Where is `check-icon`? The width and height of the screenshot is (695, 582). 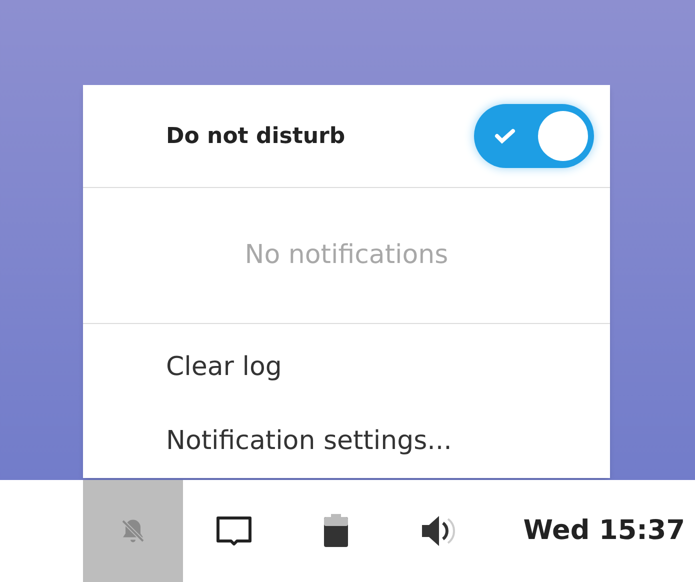 check-icon is located at coordinates (505, 136).